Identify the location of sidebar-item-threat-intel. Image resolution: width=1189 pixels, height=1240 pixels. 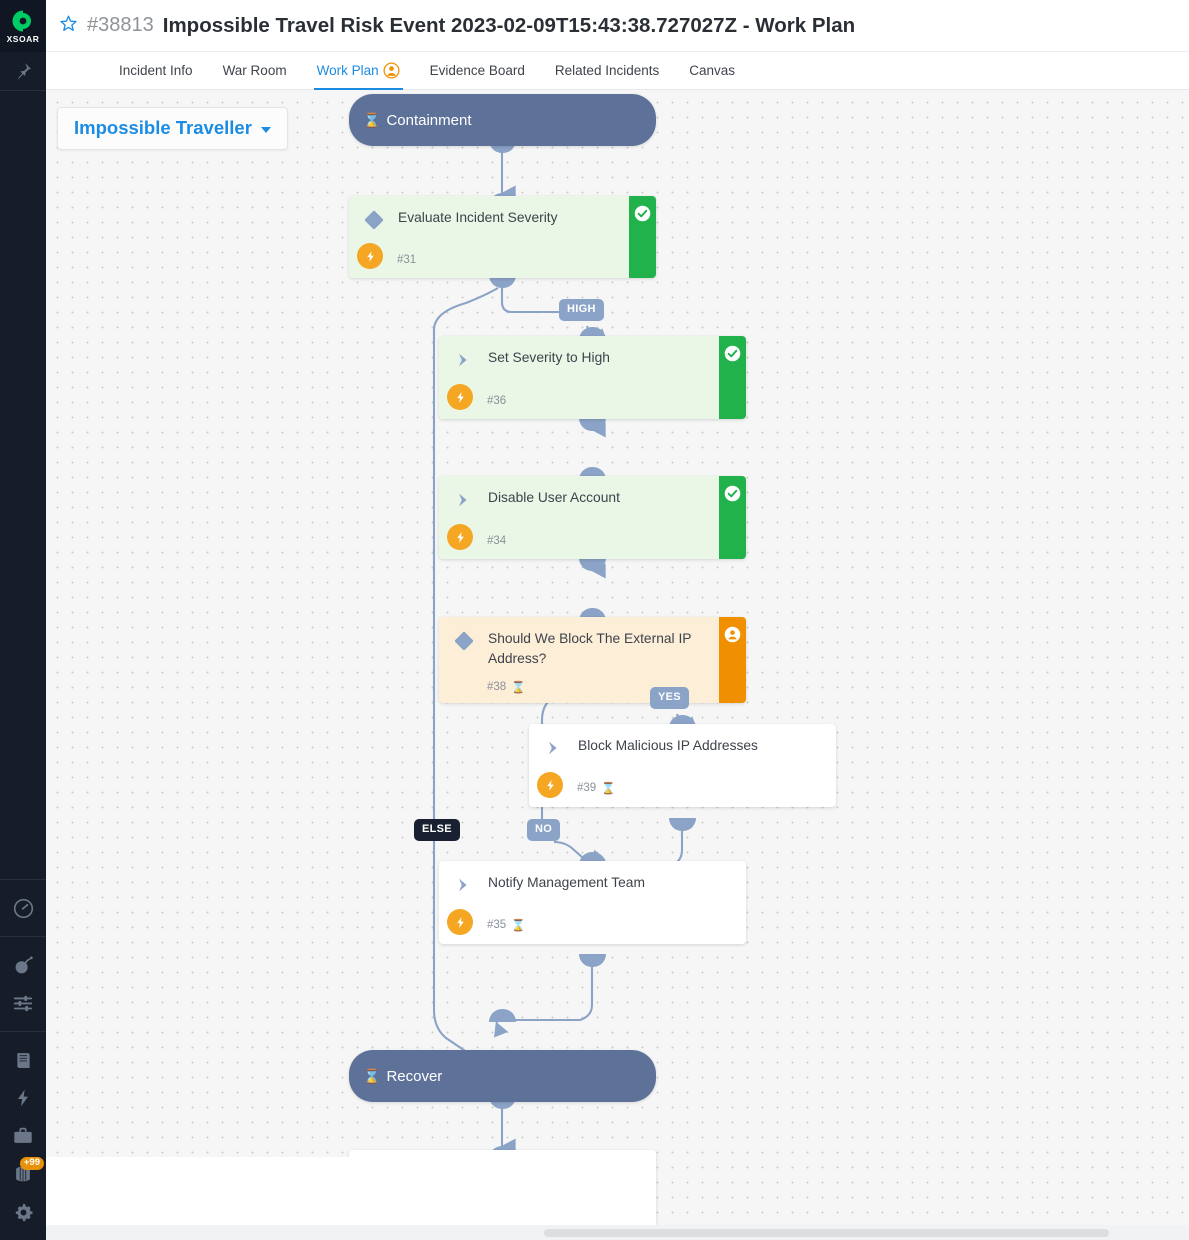
(23, 965).